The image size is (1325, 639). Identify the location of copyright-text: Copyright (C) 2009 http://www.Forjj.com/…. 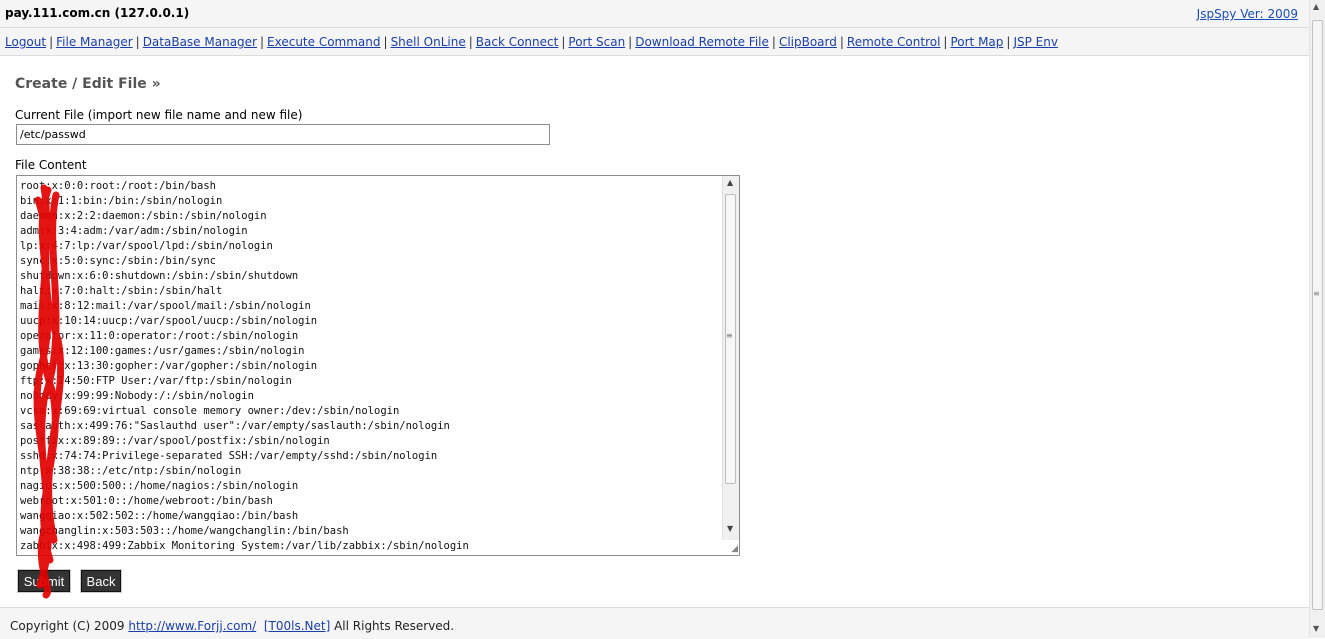
(232, 626).